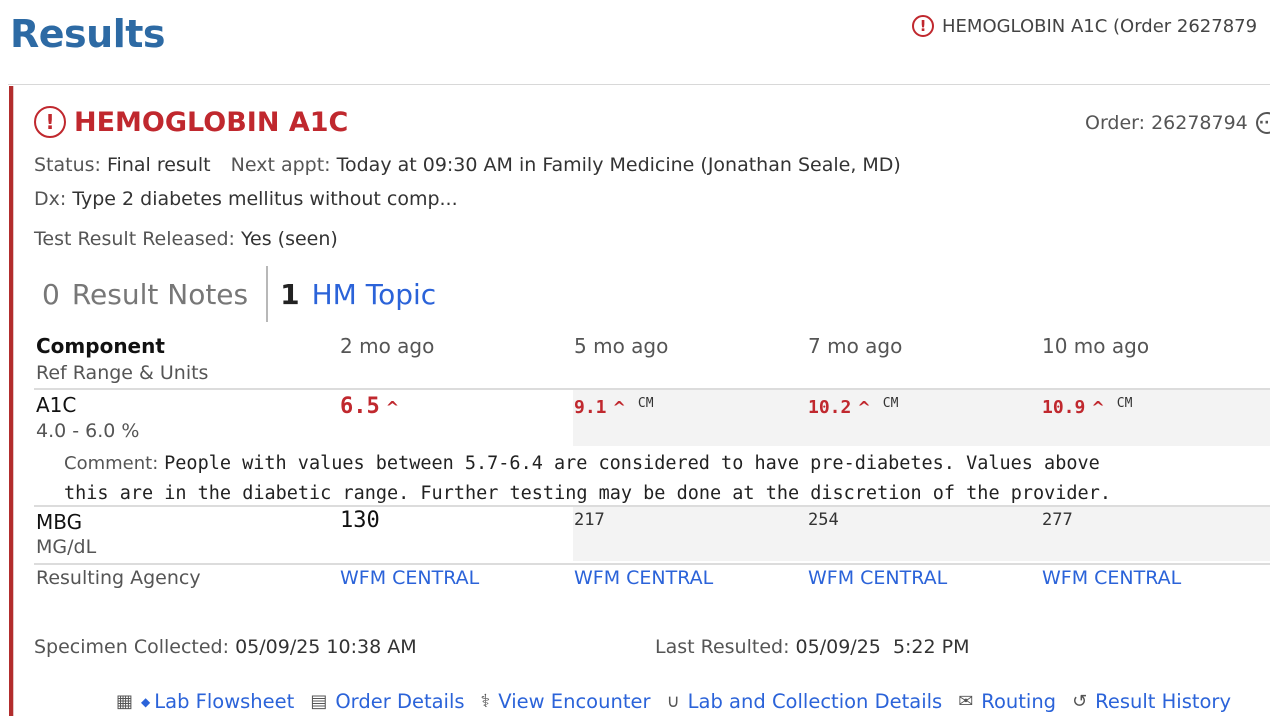  What do you see at coordinates (122, 373) in the screenshot?
I see `ref-range-header: Ref Range & Units` at bounding box center [122, 373].